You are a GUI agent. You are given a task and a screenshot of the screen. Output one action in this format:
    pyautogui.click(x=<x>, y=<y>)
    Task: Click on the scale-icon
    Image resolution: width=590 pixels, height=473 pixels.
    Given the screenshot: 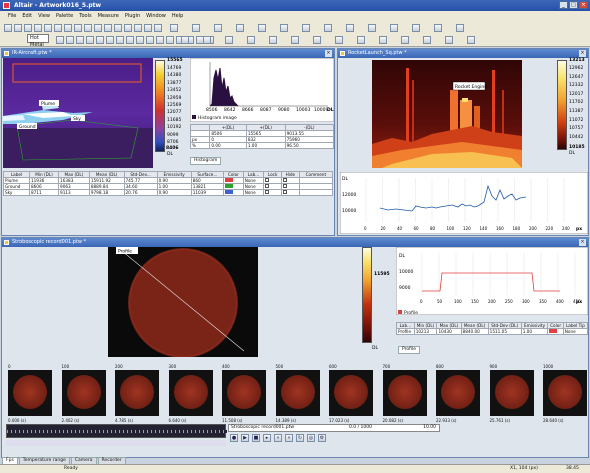 What is the action you would take?
    pyautogui.click(x=100, y=40)
    